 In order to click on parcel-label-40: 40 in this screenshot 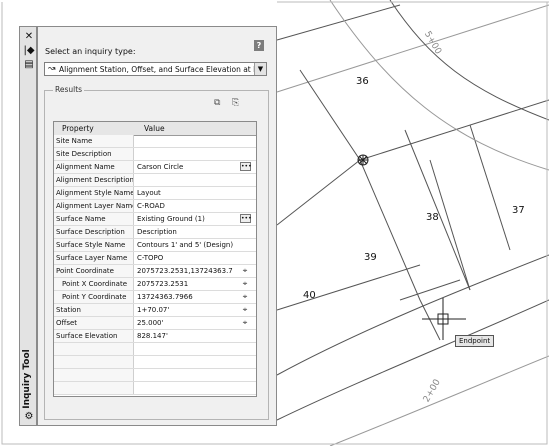, I will do `click(309, 295)`.